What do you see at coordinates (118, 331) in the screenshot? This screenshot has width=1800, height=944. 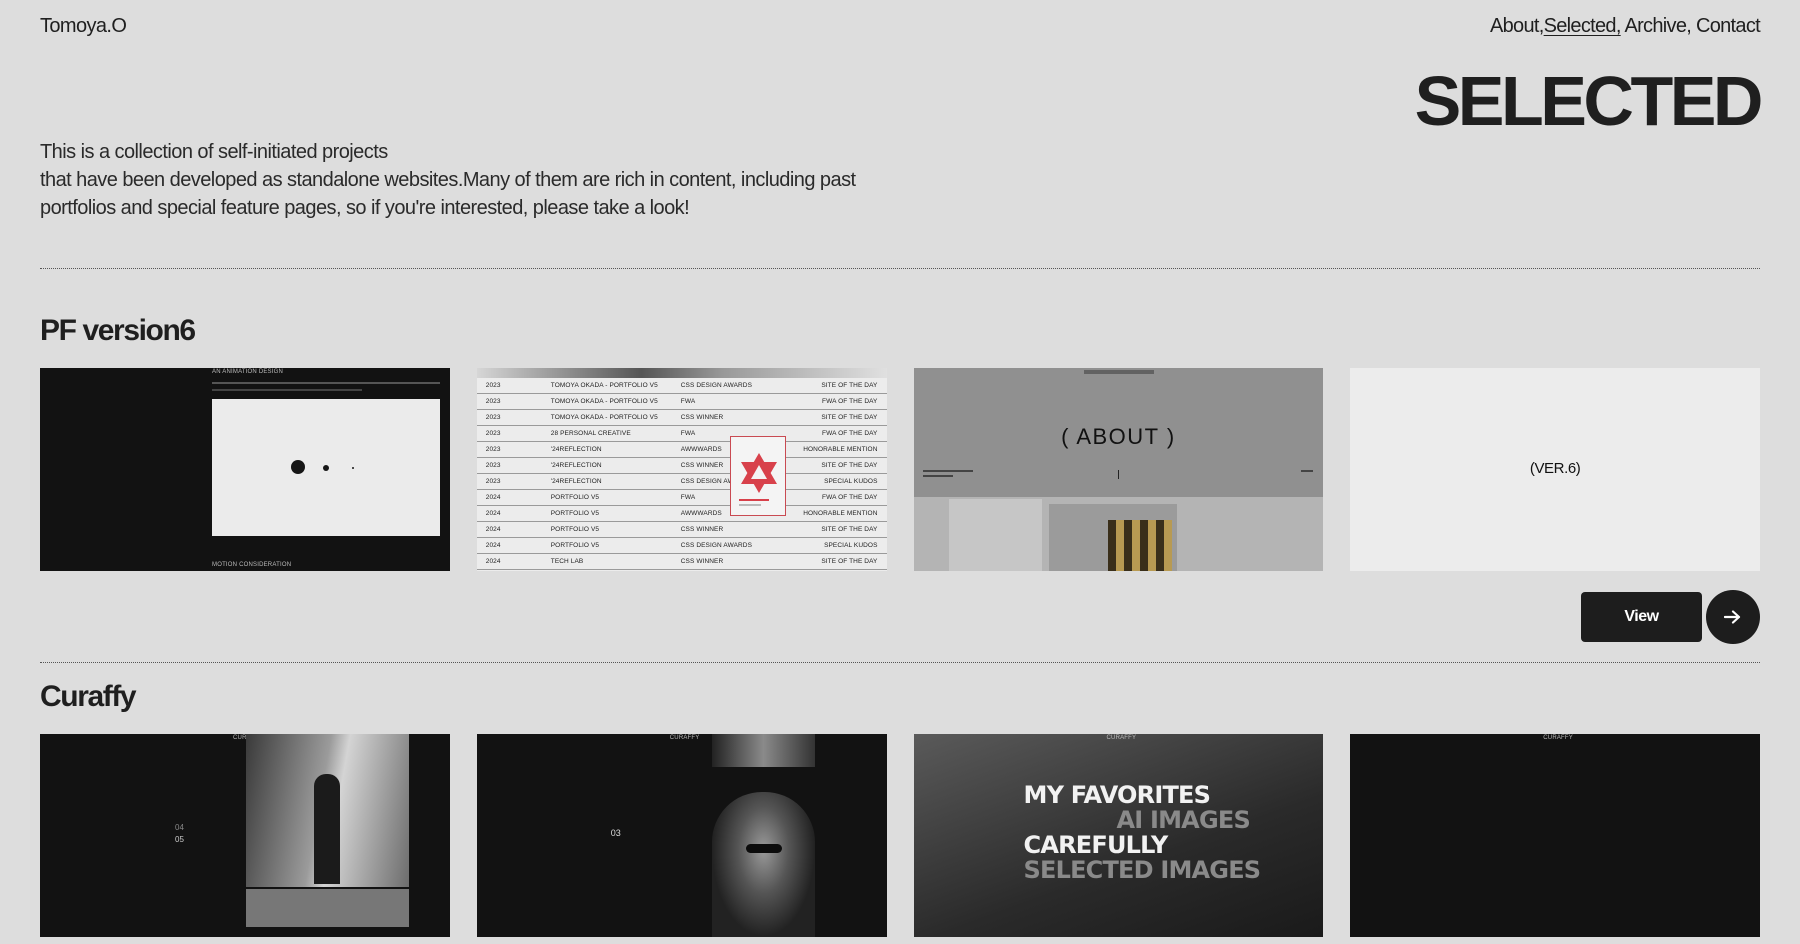 I see `project-title-pf-version6: PF version6` at bounding box center [118, 331].